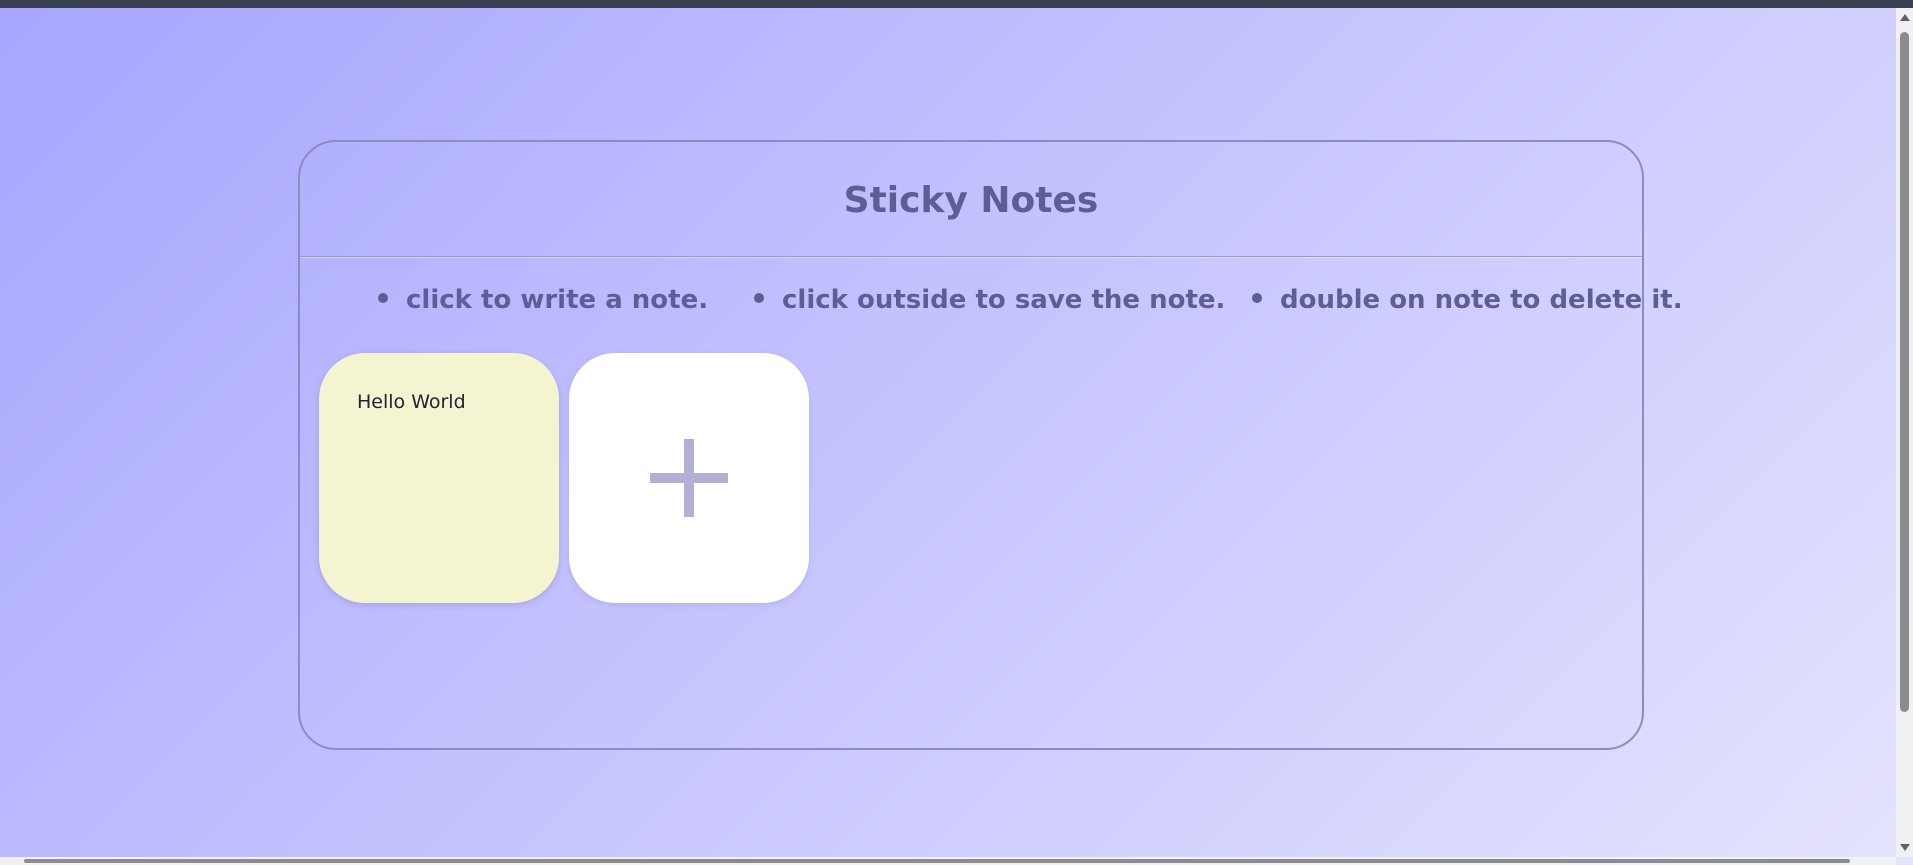 This screenshot has height=865, width=1913. Describe the element at coordinates (411, 402) in the screenshot. I see `note-text: Hello World` at that location.